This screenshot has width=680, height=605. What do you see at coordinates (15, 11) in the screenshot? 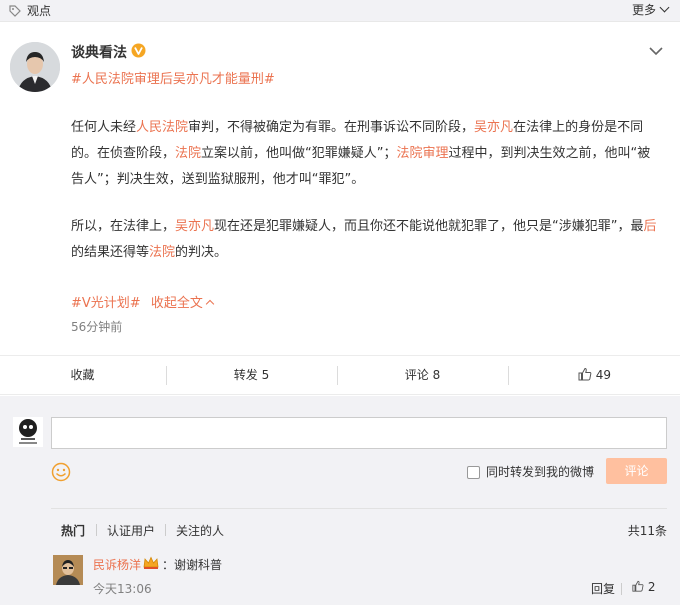
I see `tag-icon` at bounding box center [15, 11].